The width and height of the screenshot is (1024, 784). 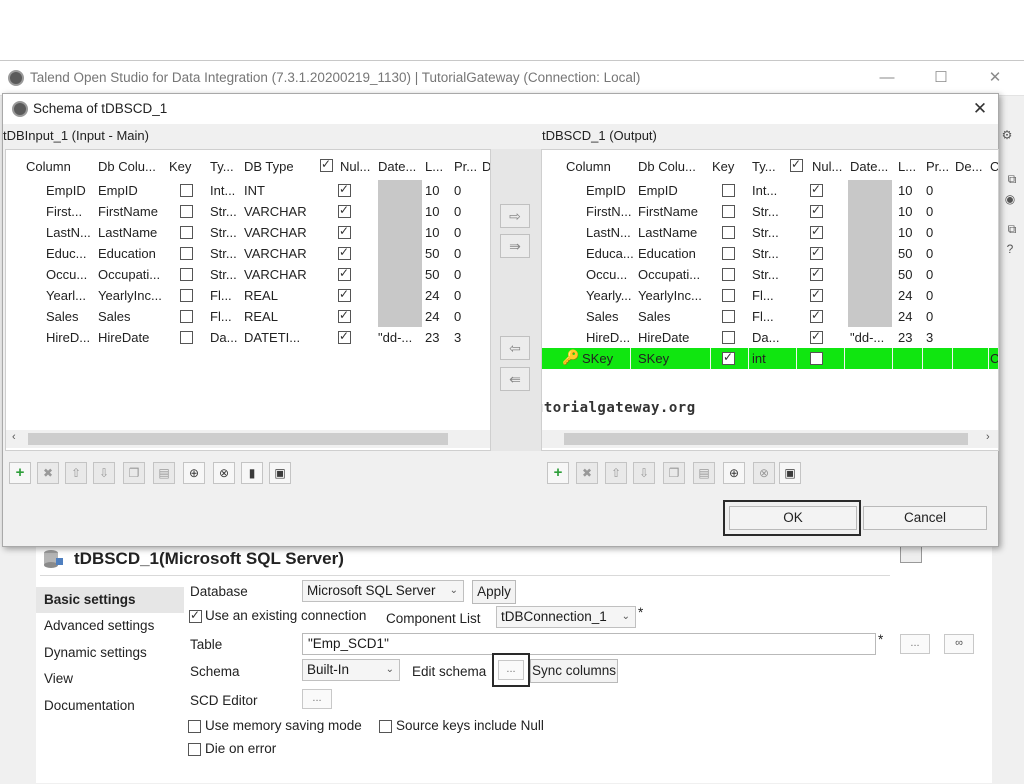 I want to click on input-cell-dbcolumn: Sales, so click(x=114, y=316).